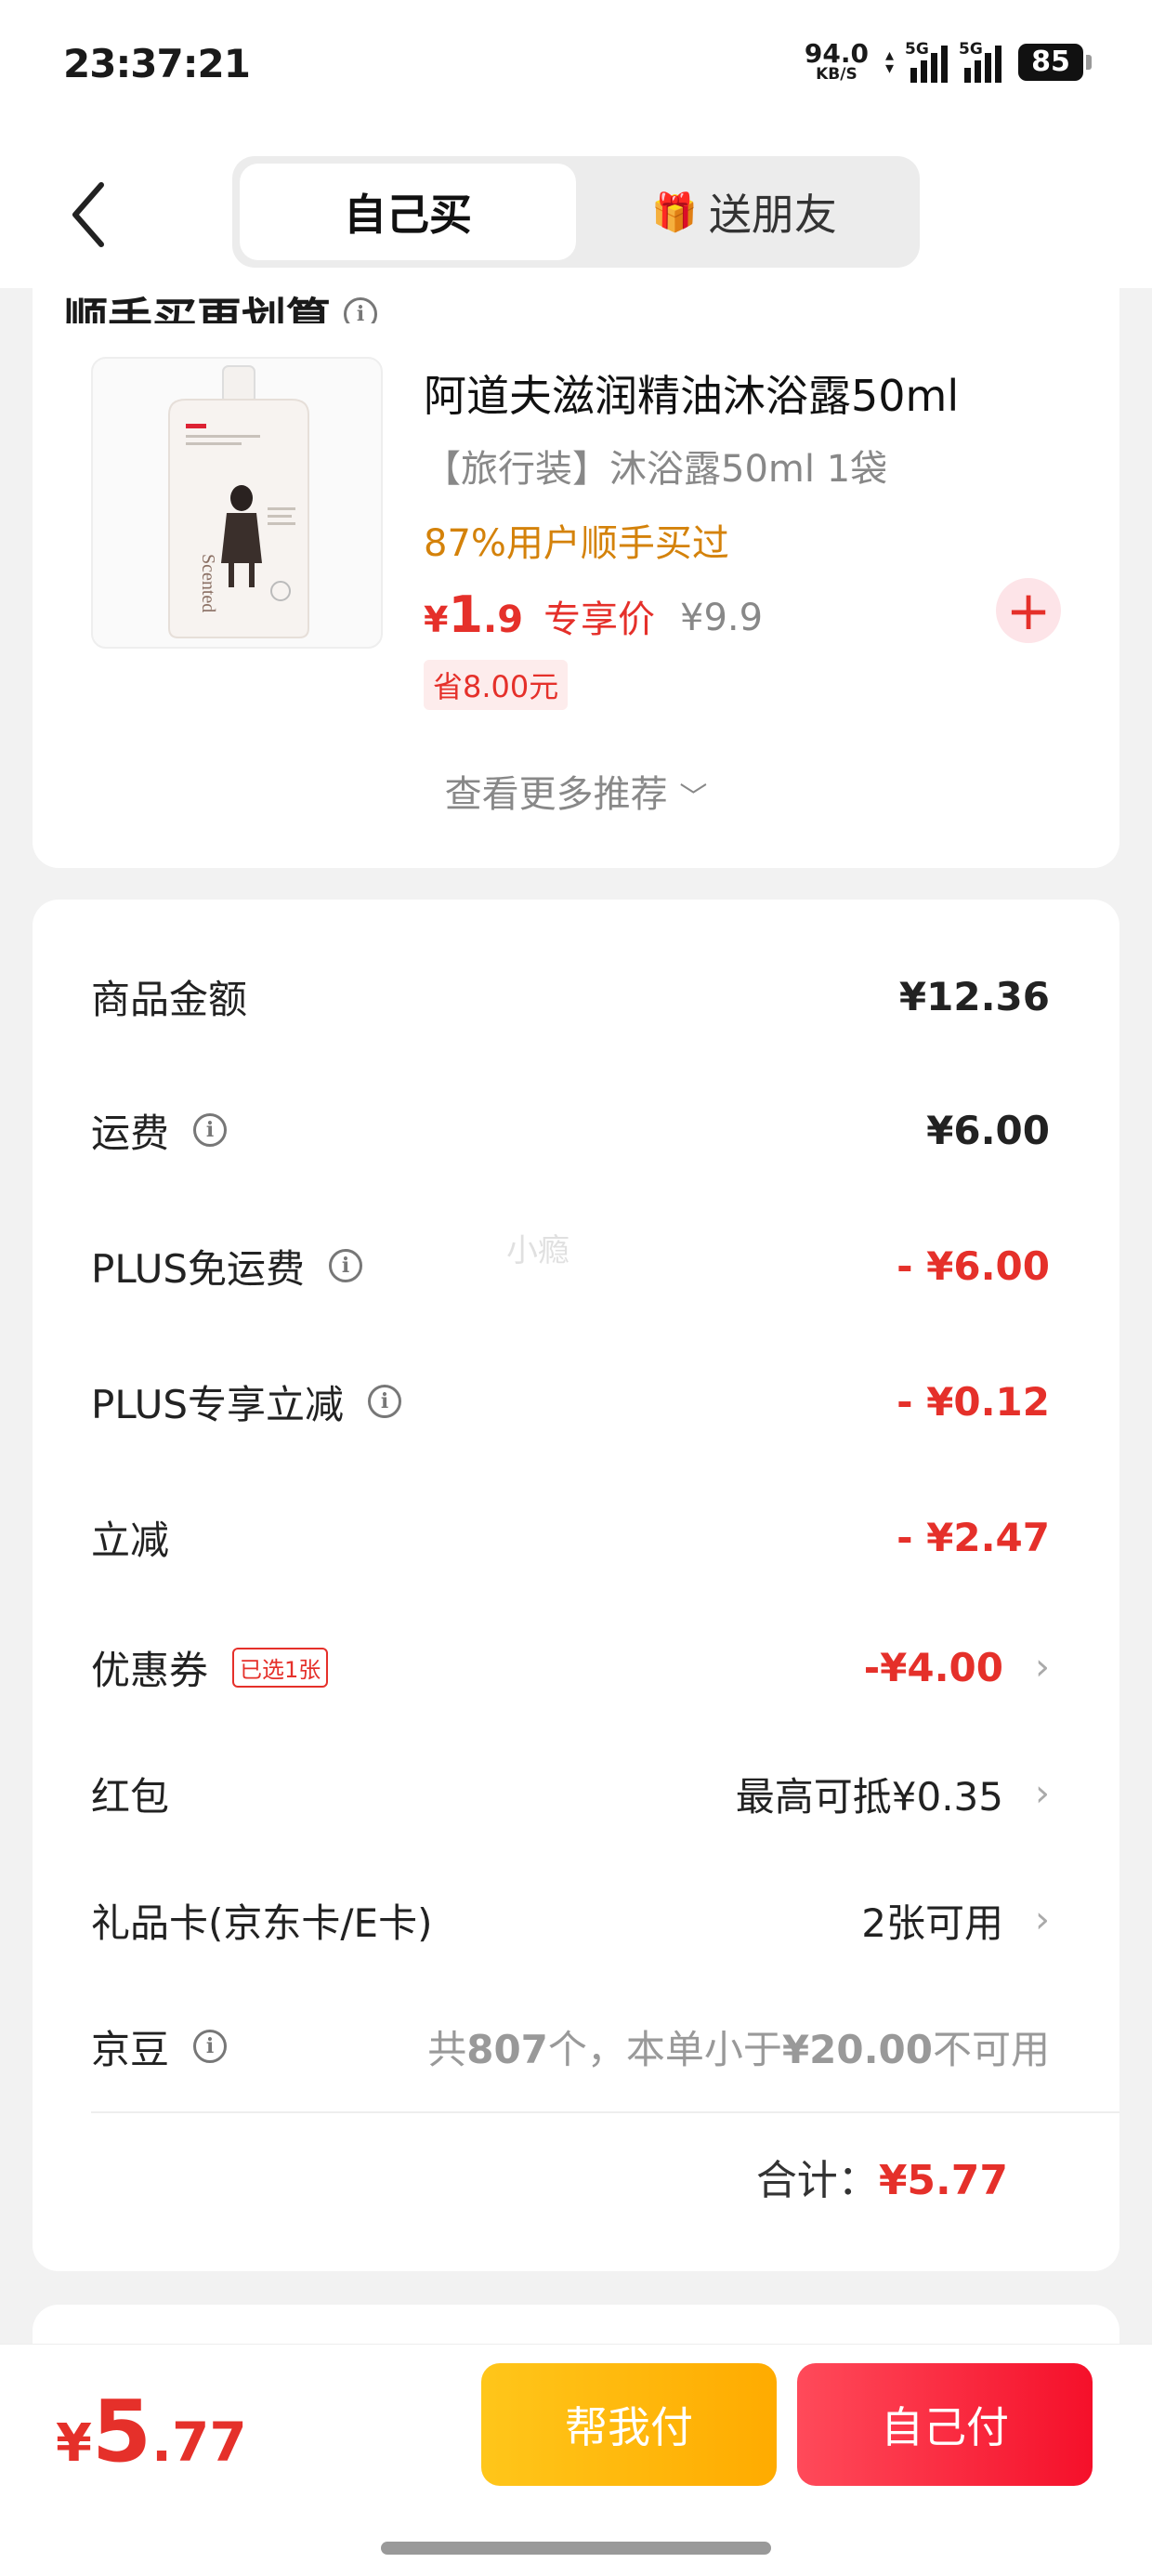 The width and height of the screenshot is (1152, 2576). I want to click on original-price: ¥9.9, so click(722, 618).